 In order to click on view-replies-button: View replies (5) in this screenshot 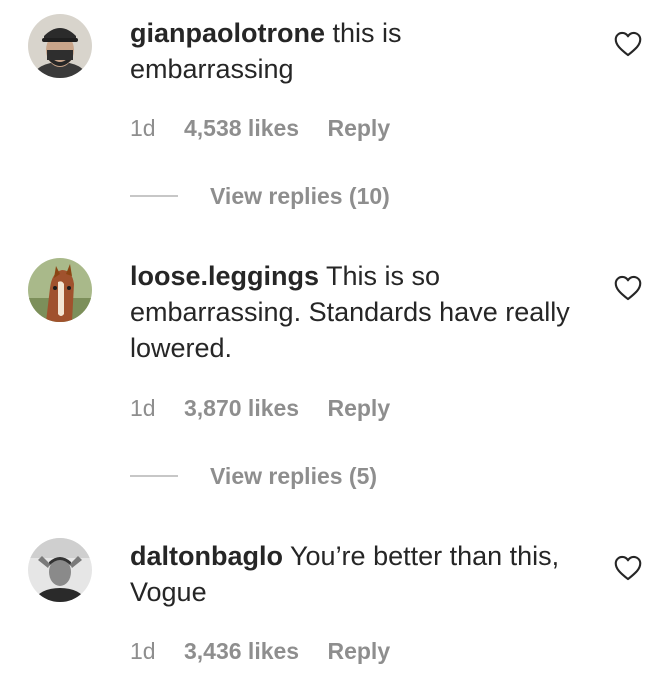, I will do `click(253, 476)`.